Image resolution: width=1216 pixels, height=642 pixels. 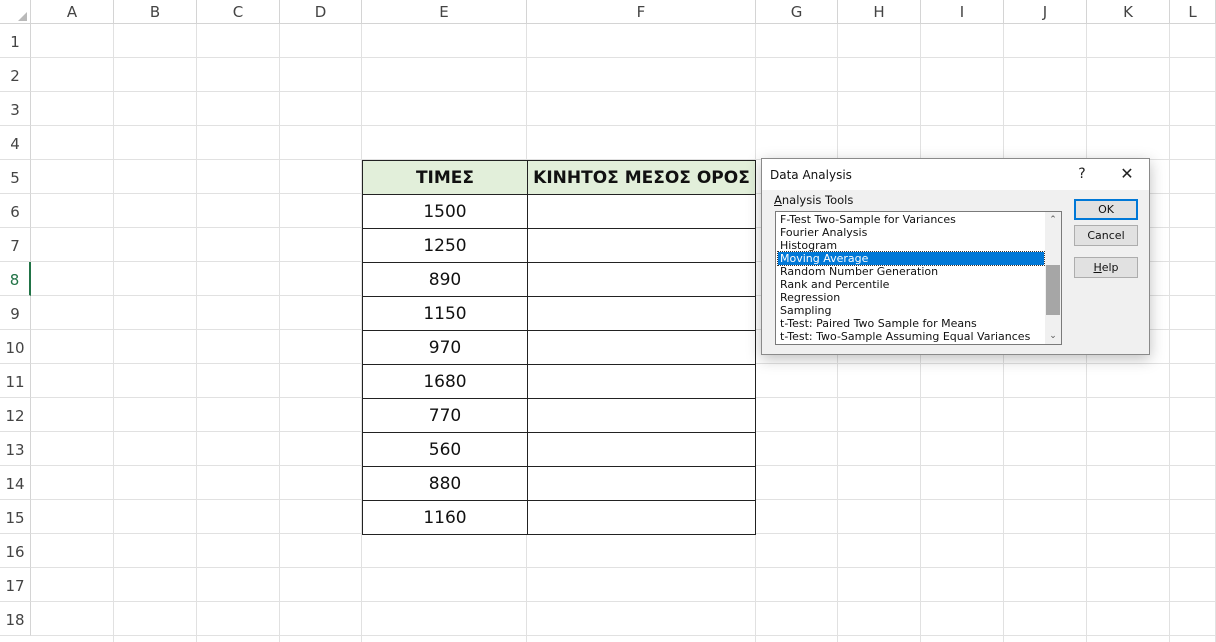 What do you see at coordinates (1128, 12) in the screenshot?
I see `column-header-k: K` at bounding box center [1128, 12].